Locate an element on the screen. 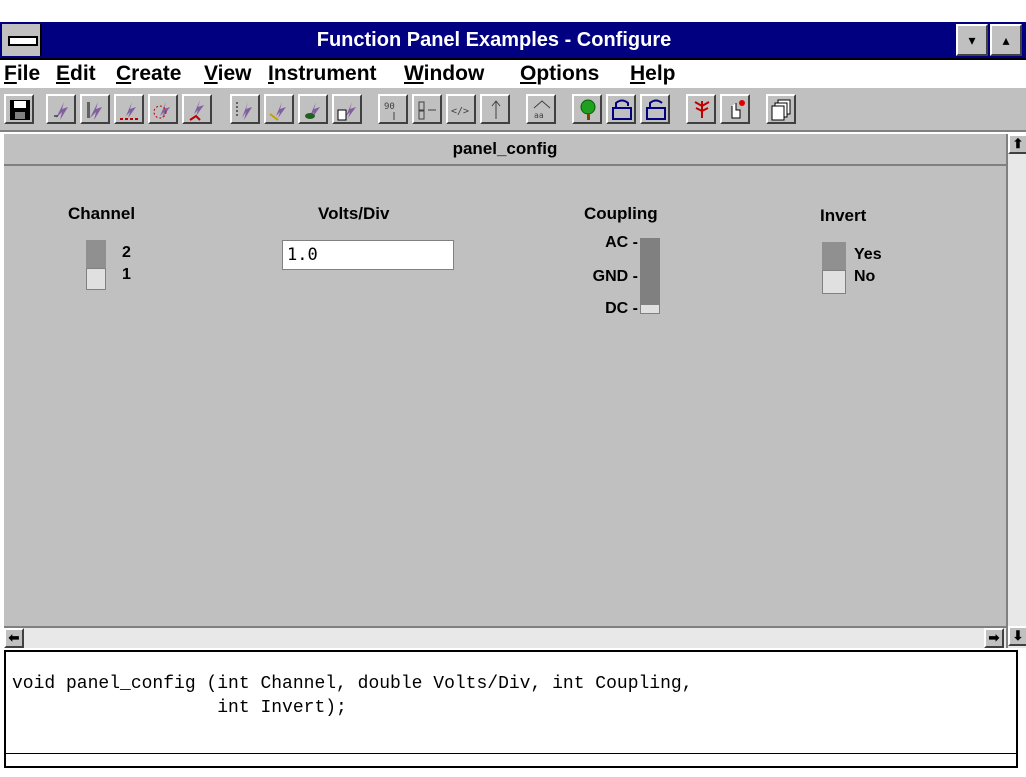 This screenshot has width=1026, height=777. invert-switch-knob is located at coordinates (834, 282).